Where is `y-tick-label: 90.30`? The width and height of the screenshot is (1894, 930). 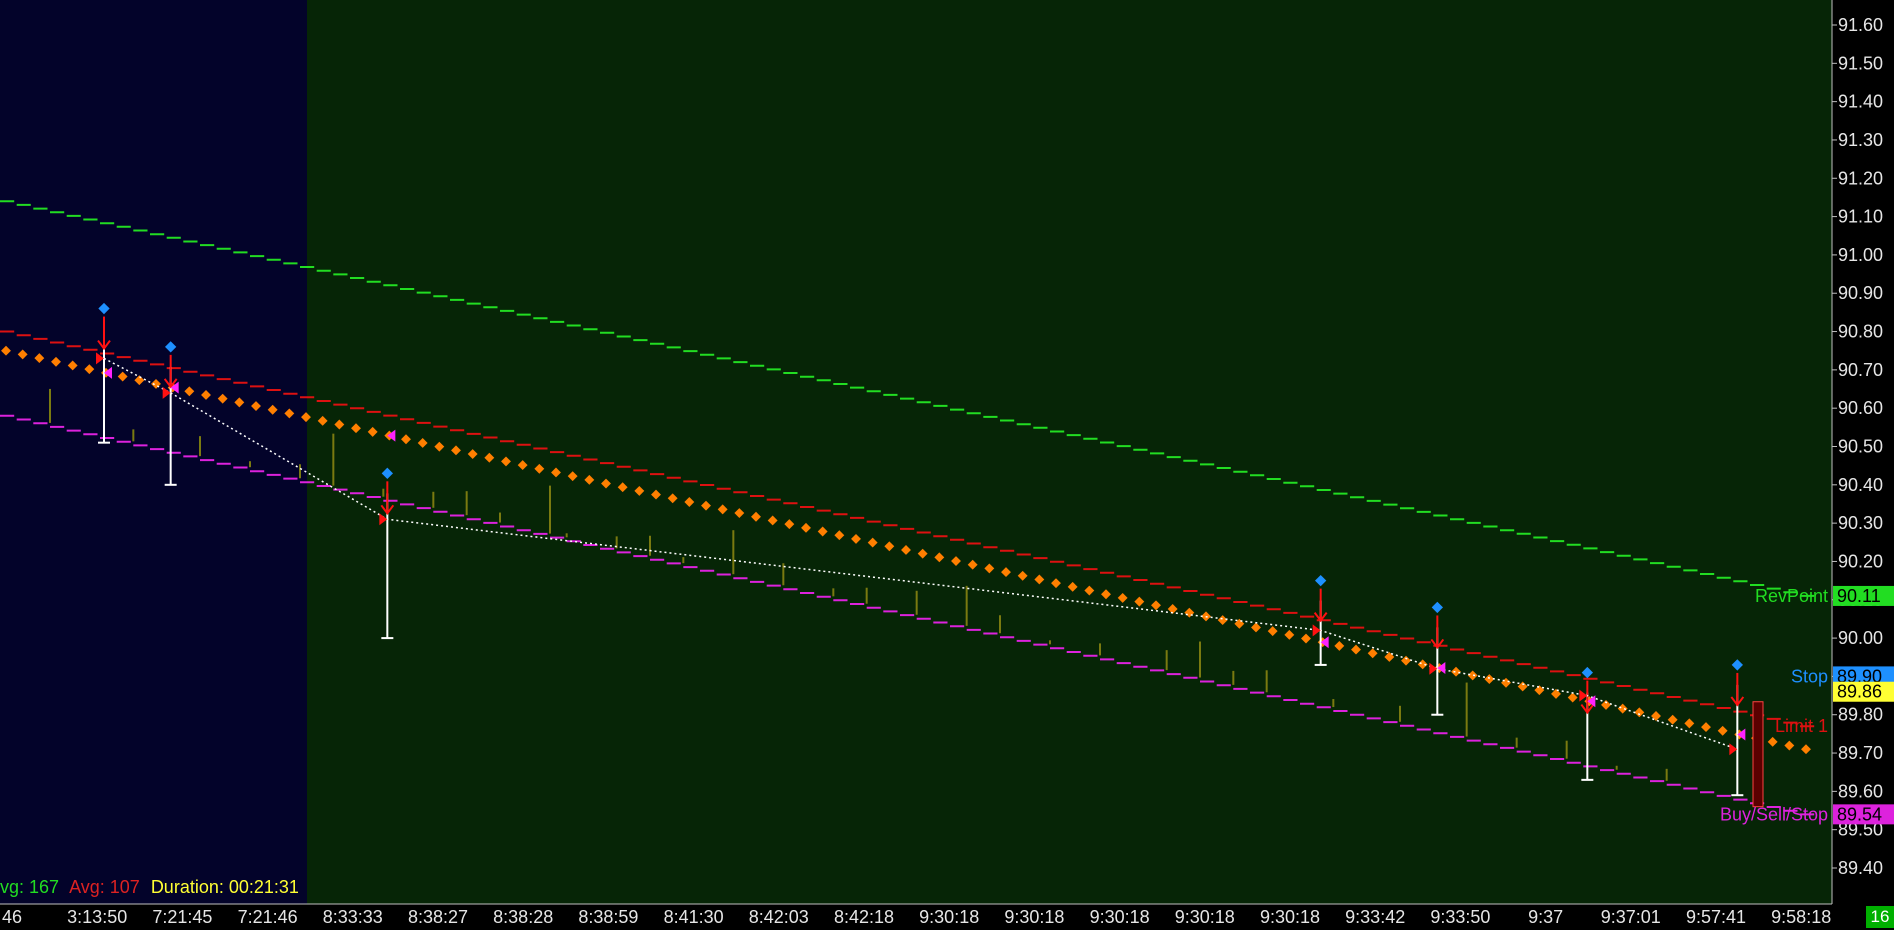
y-tick-label: 90.30 is located at coordinates (1860, 523).